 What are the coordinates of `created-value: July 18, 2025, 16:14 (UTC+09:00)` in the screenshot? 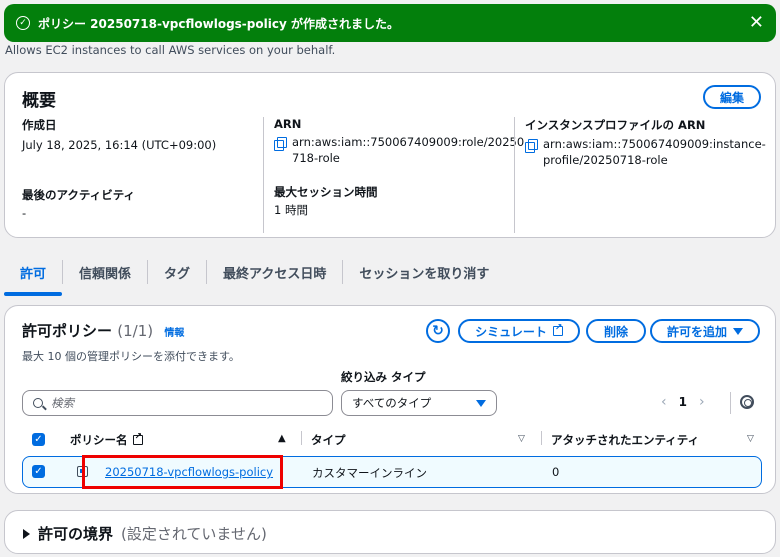 It's located at (119, 145).